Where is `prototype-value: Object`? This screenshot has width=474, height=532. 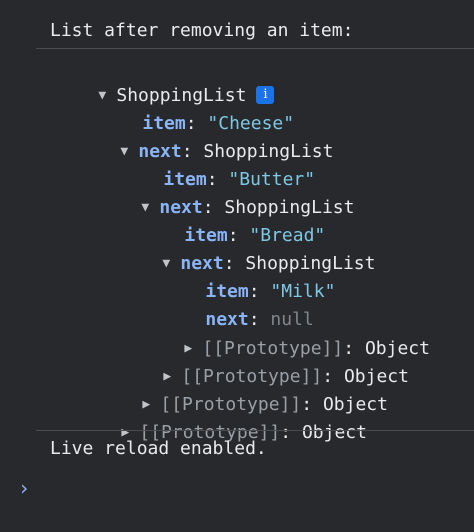
prototype-value: Object is located at coordinates (334, 432).